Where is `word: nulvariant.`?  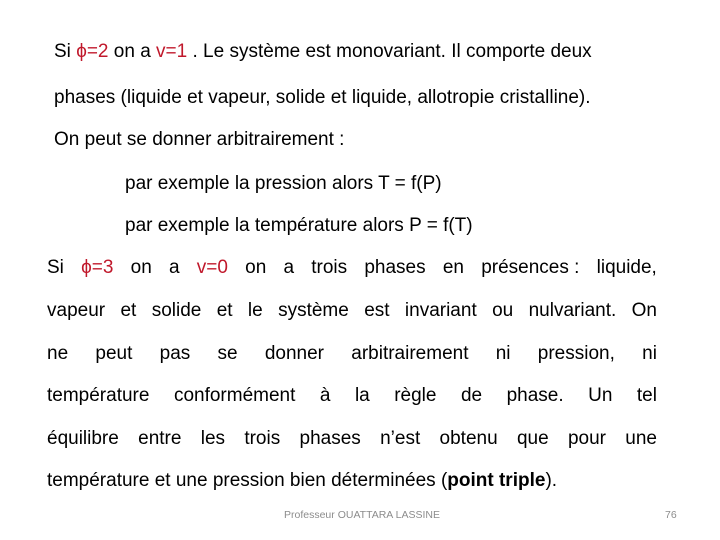
word: nulvariant. is located at coordinates (572, 310).